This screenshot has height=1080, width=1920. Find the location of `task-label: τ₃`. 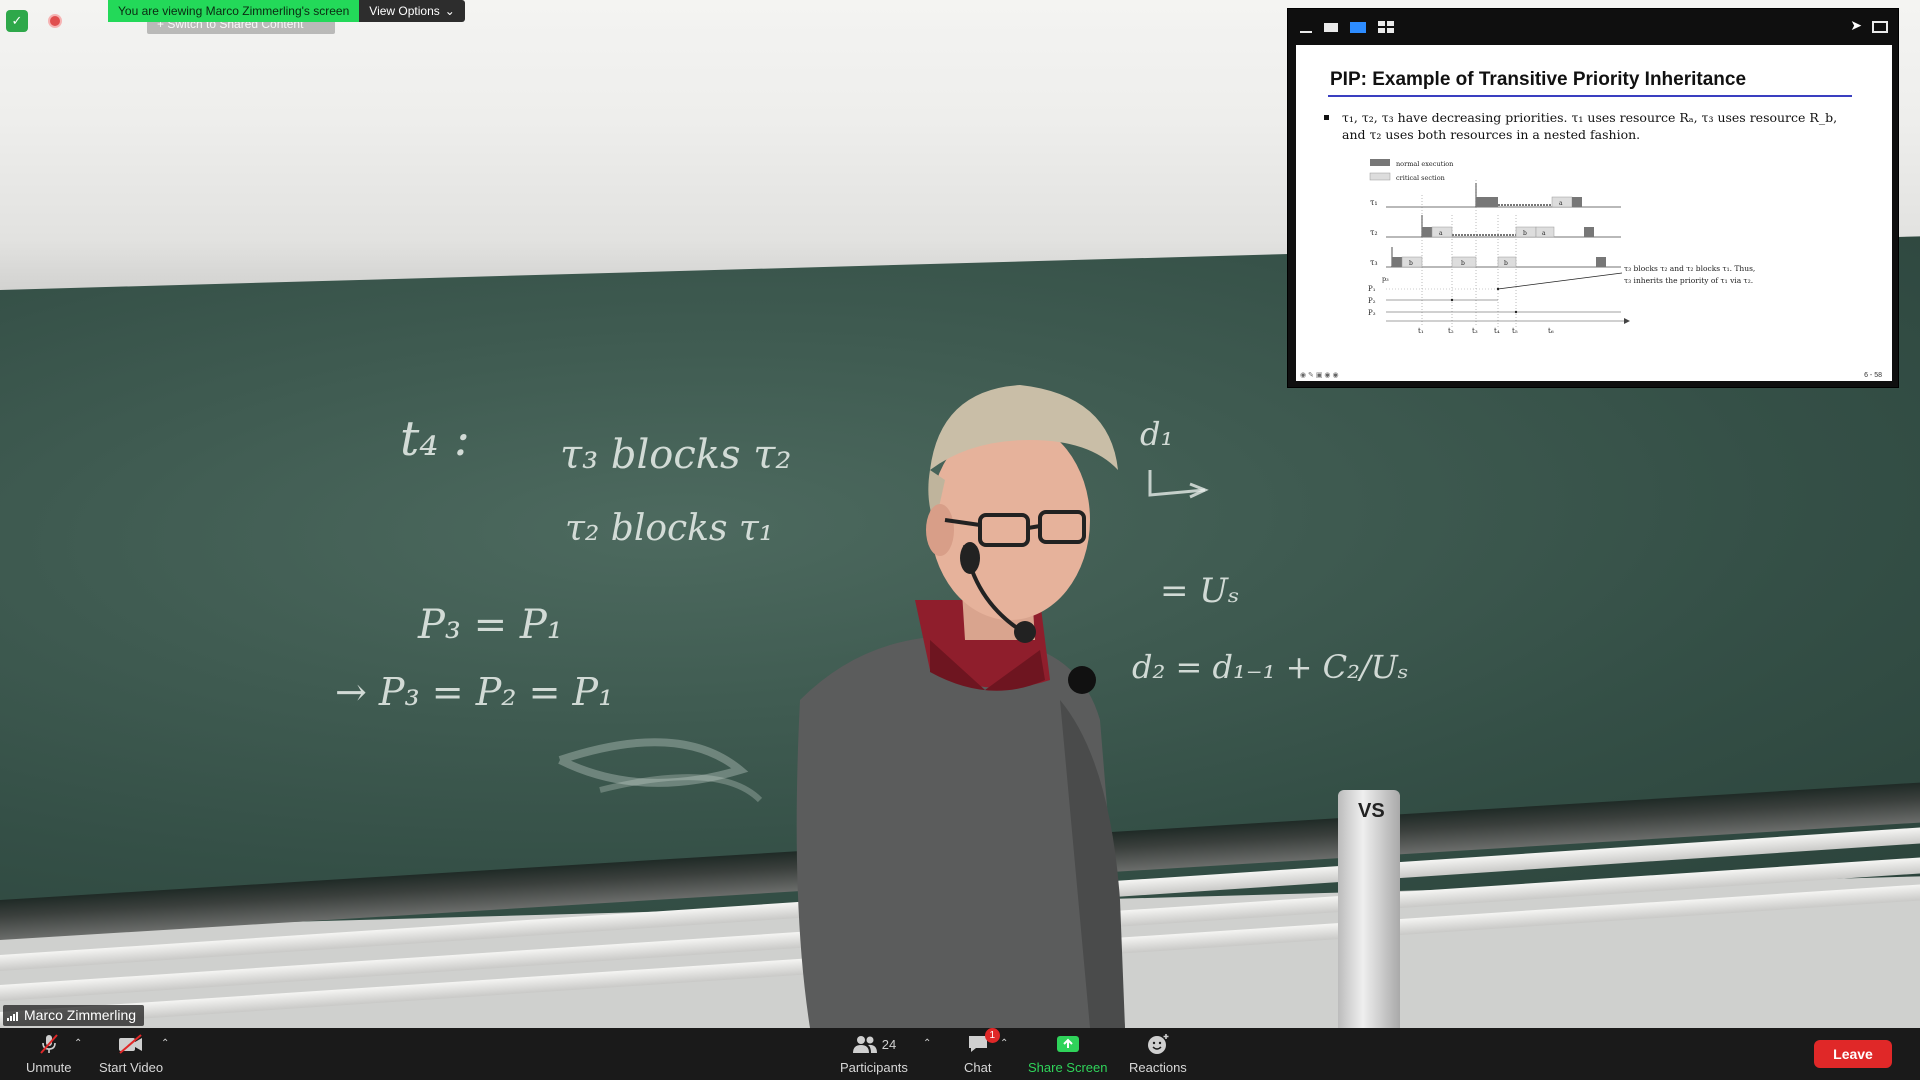

task-label: τ₃ is located at coordinates (1374, 262).